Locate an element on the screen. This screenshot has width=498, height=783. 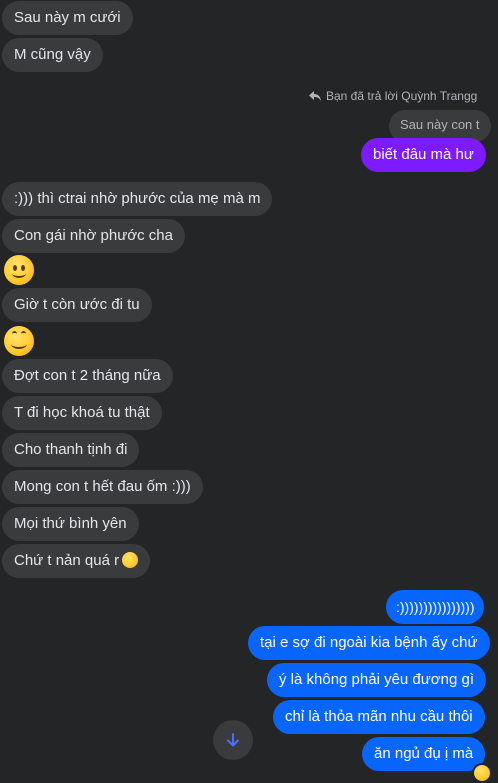
message-text: Cho thanh tịnh đi is located at coordinates (71, 449).